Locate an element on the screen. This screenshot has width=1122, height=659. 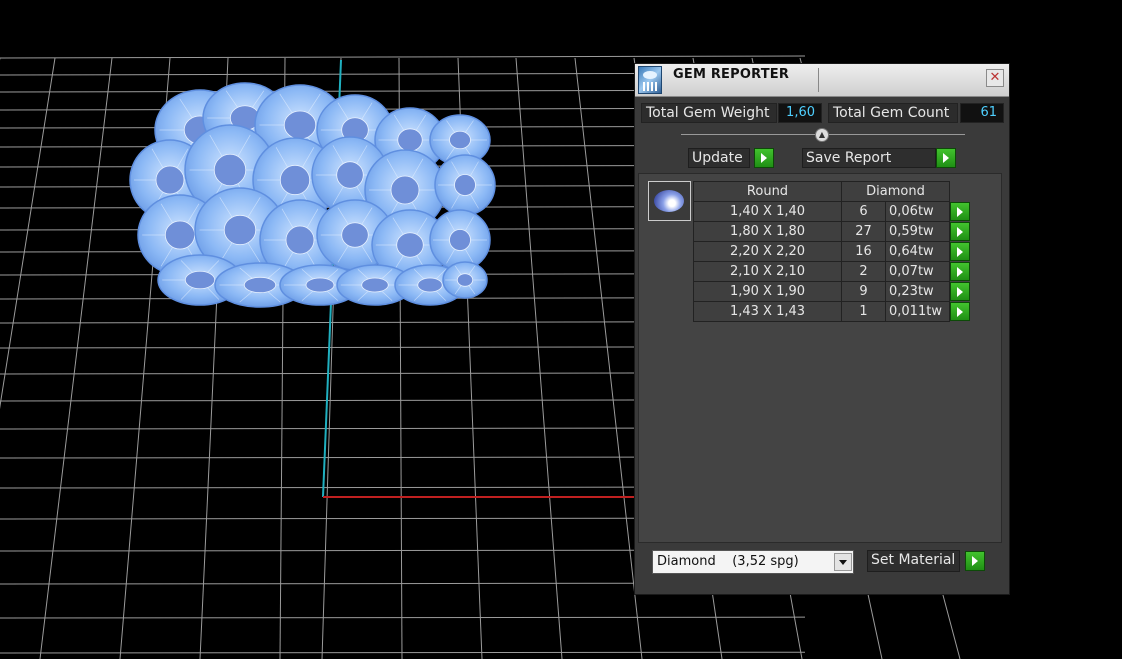
set-material-go-icon is located at coordinates (975, 561).